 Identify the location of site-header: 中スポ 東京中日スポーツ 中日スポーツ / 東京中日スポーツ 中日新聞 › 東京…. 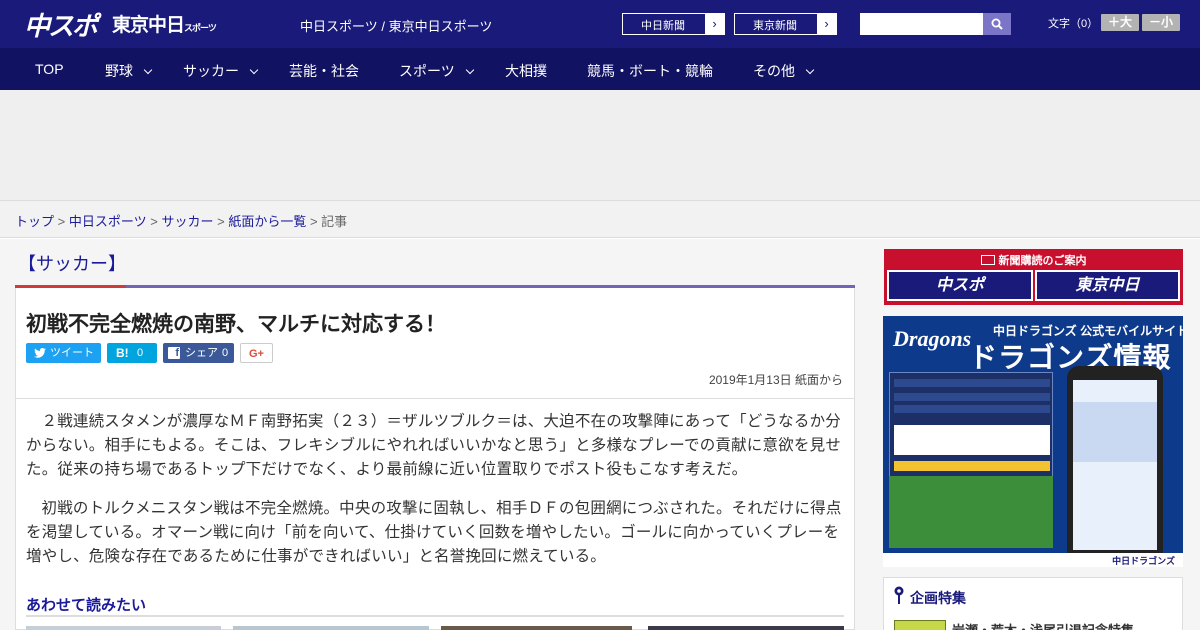
(600, 24).